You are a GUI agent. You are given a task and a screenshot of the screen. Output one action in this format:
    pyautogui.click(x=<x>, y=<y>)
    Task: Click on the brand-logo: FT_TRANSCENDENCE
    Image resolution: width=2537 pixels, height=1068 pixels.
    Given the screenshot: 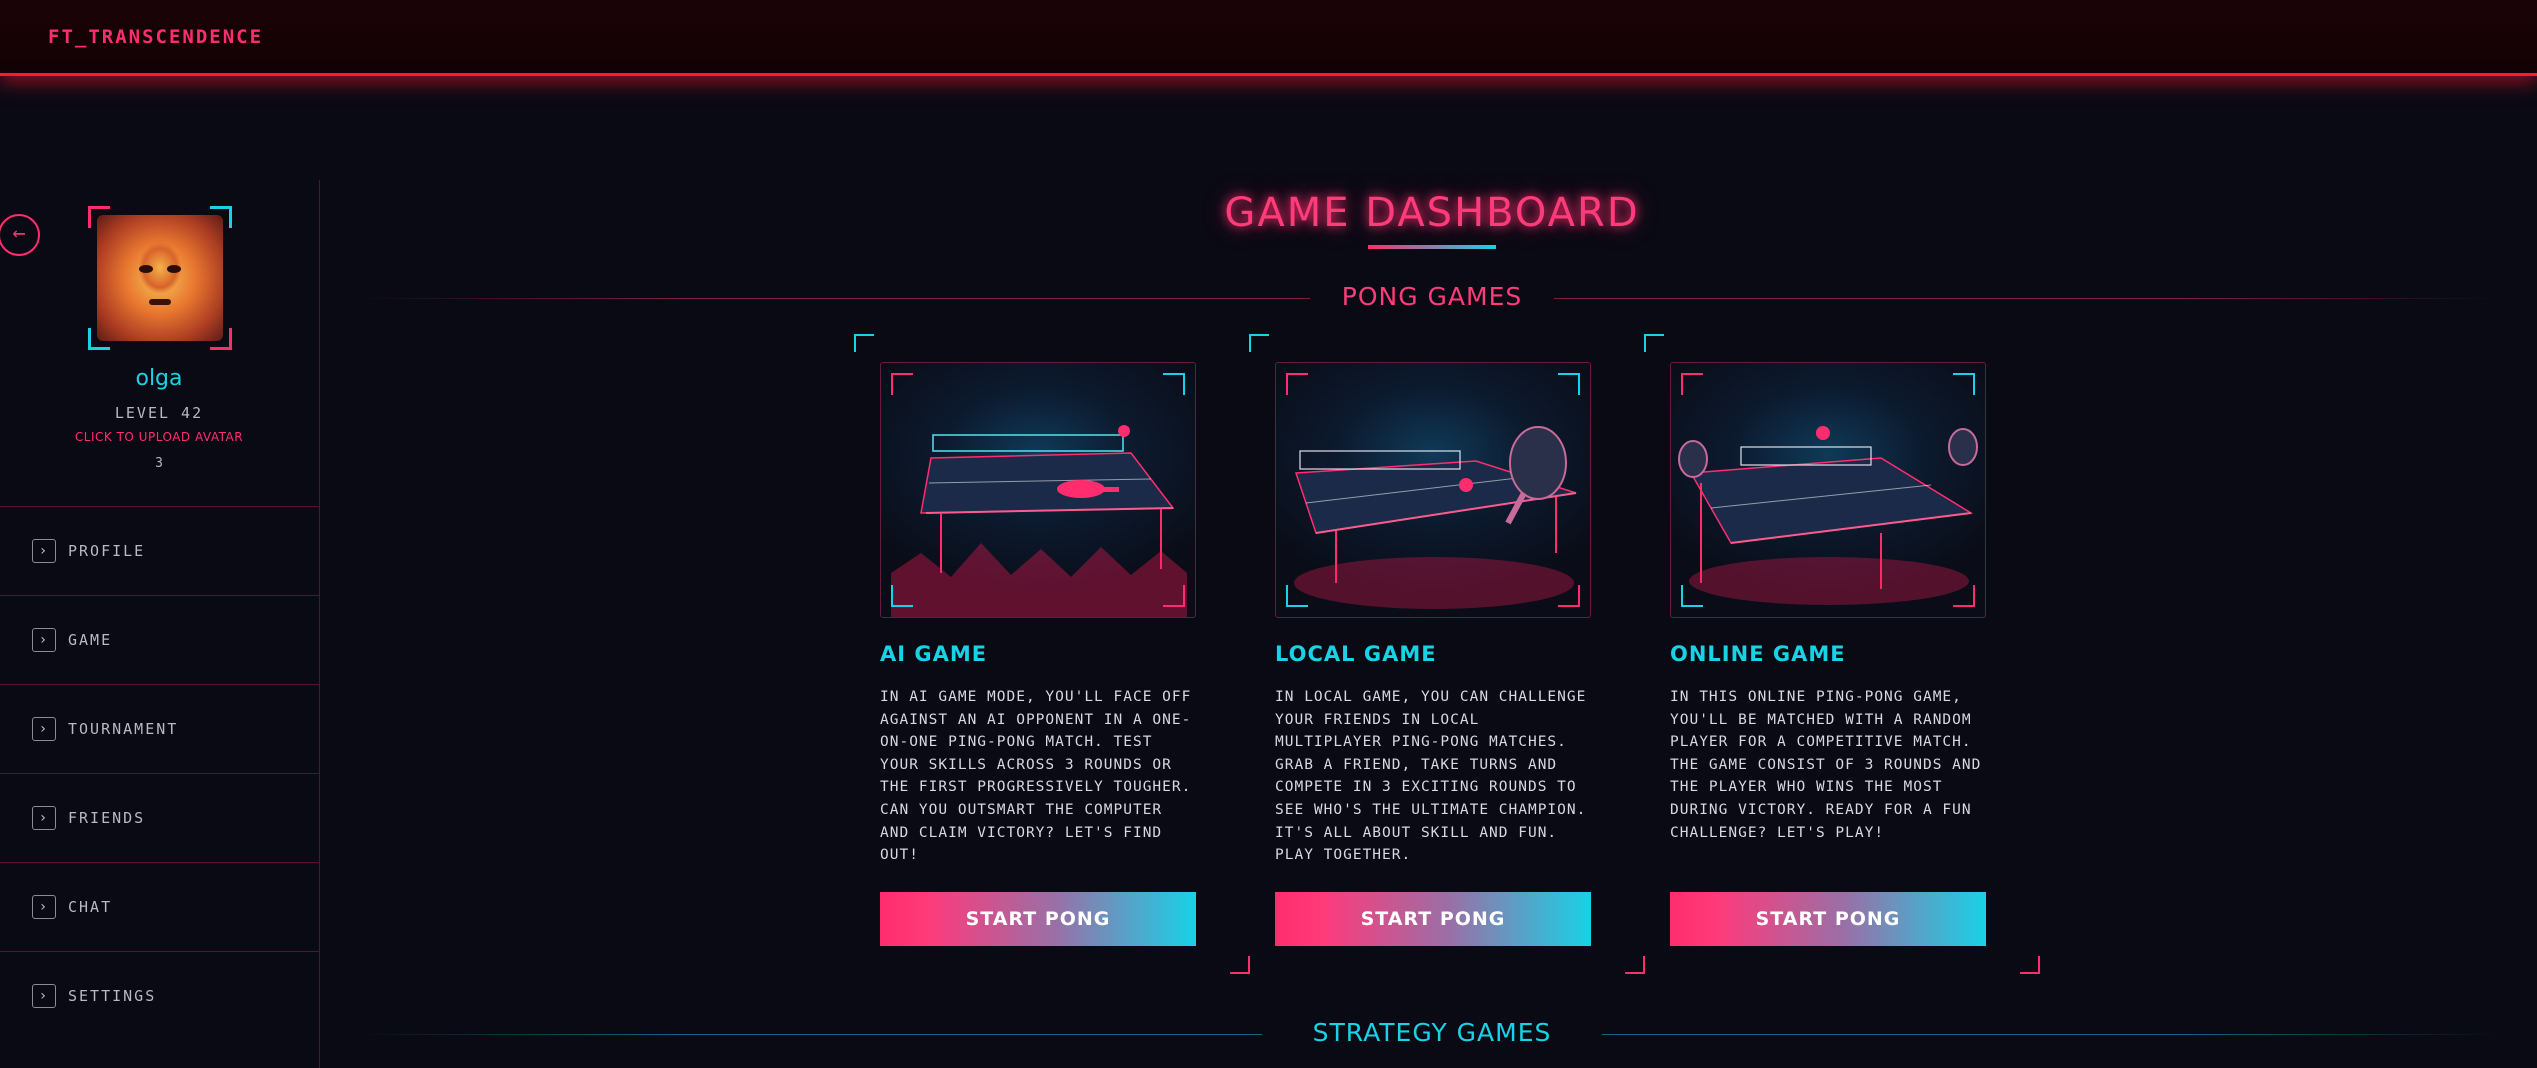 What is the action you would take?
    pyautogui.click(x=155, y=37)
    